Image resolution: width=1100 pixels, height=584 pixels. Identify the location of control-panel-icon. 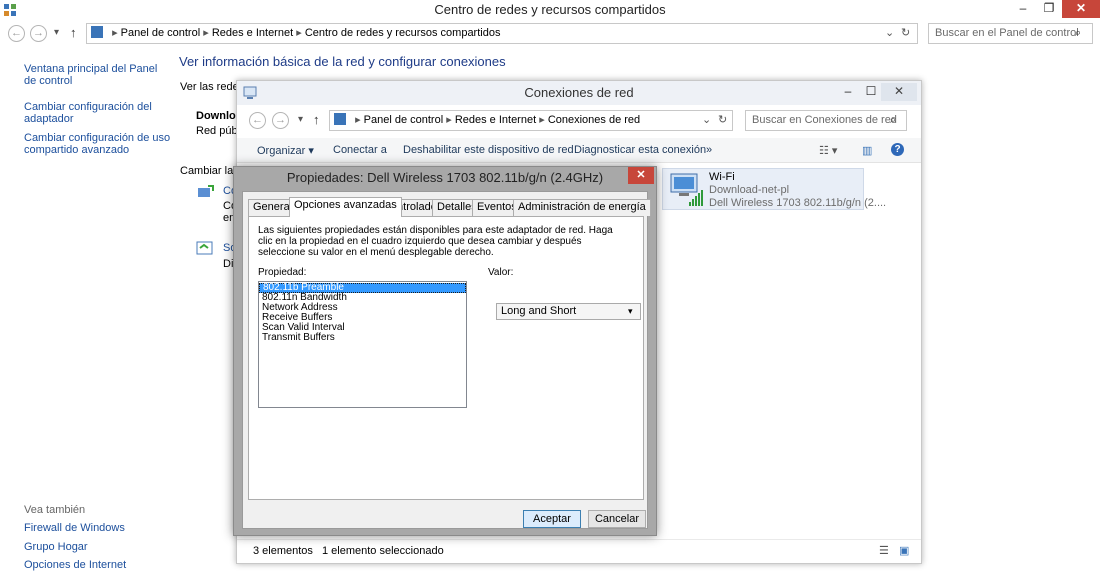
(97, 32).